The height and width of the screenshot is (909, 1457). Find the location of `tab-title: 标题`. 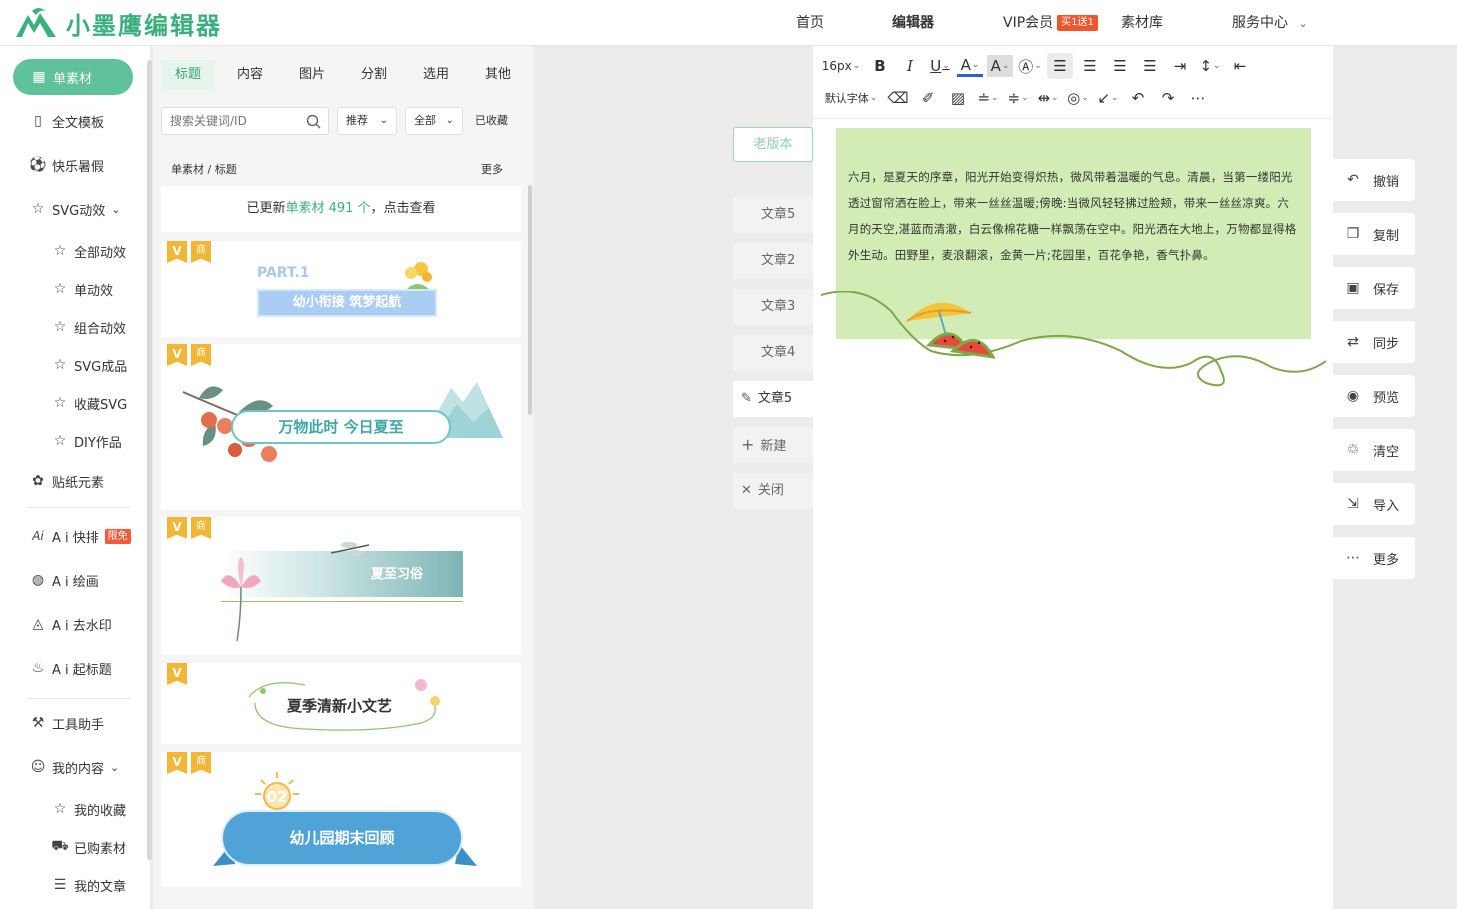

tab-title: 标题 is located at coordinates (188, 75).